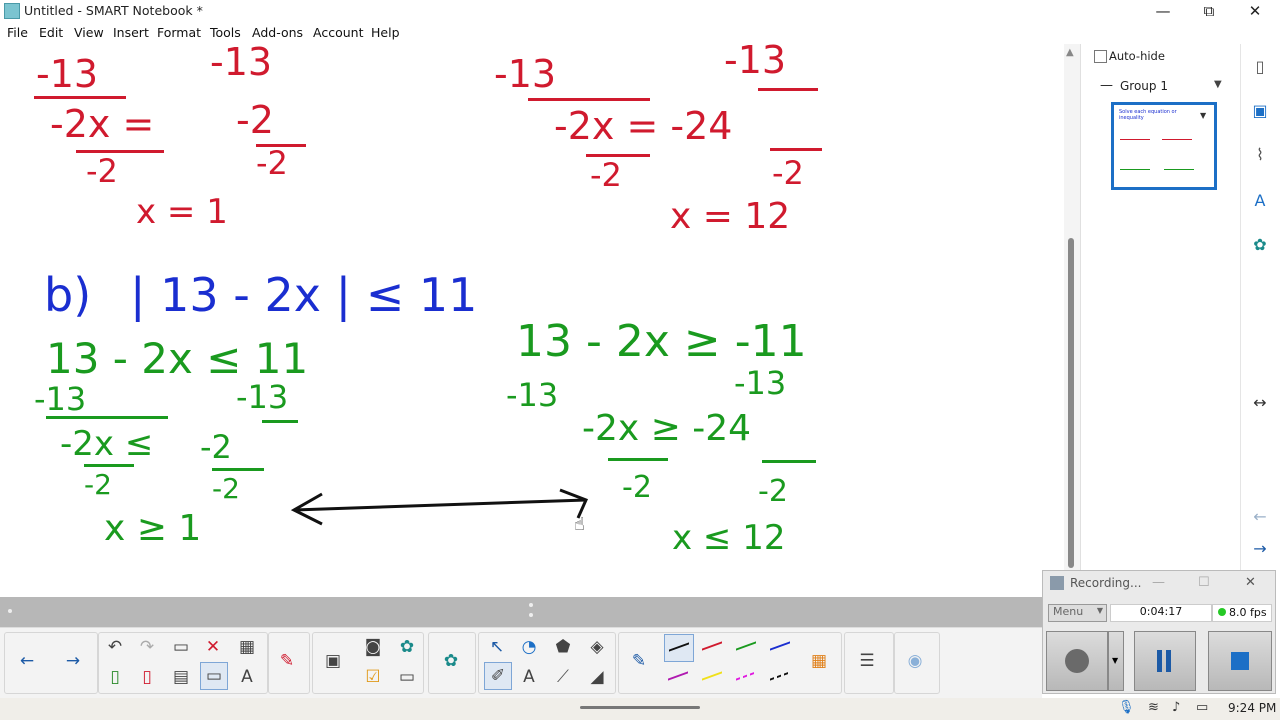  Describe the element at coordinates (1260, 111) in the screenshot. I see `gallery-icon: ▣` at that location.